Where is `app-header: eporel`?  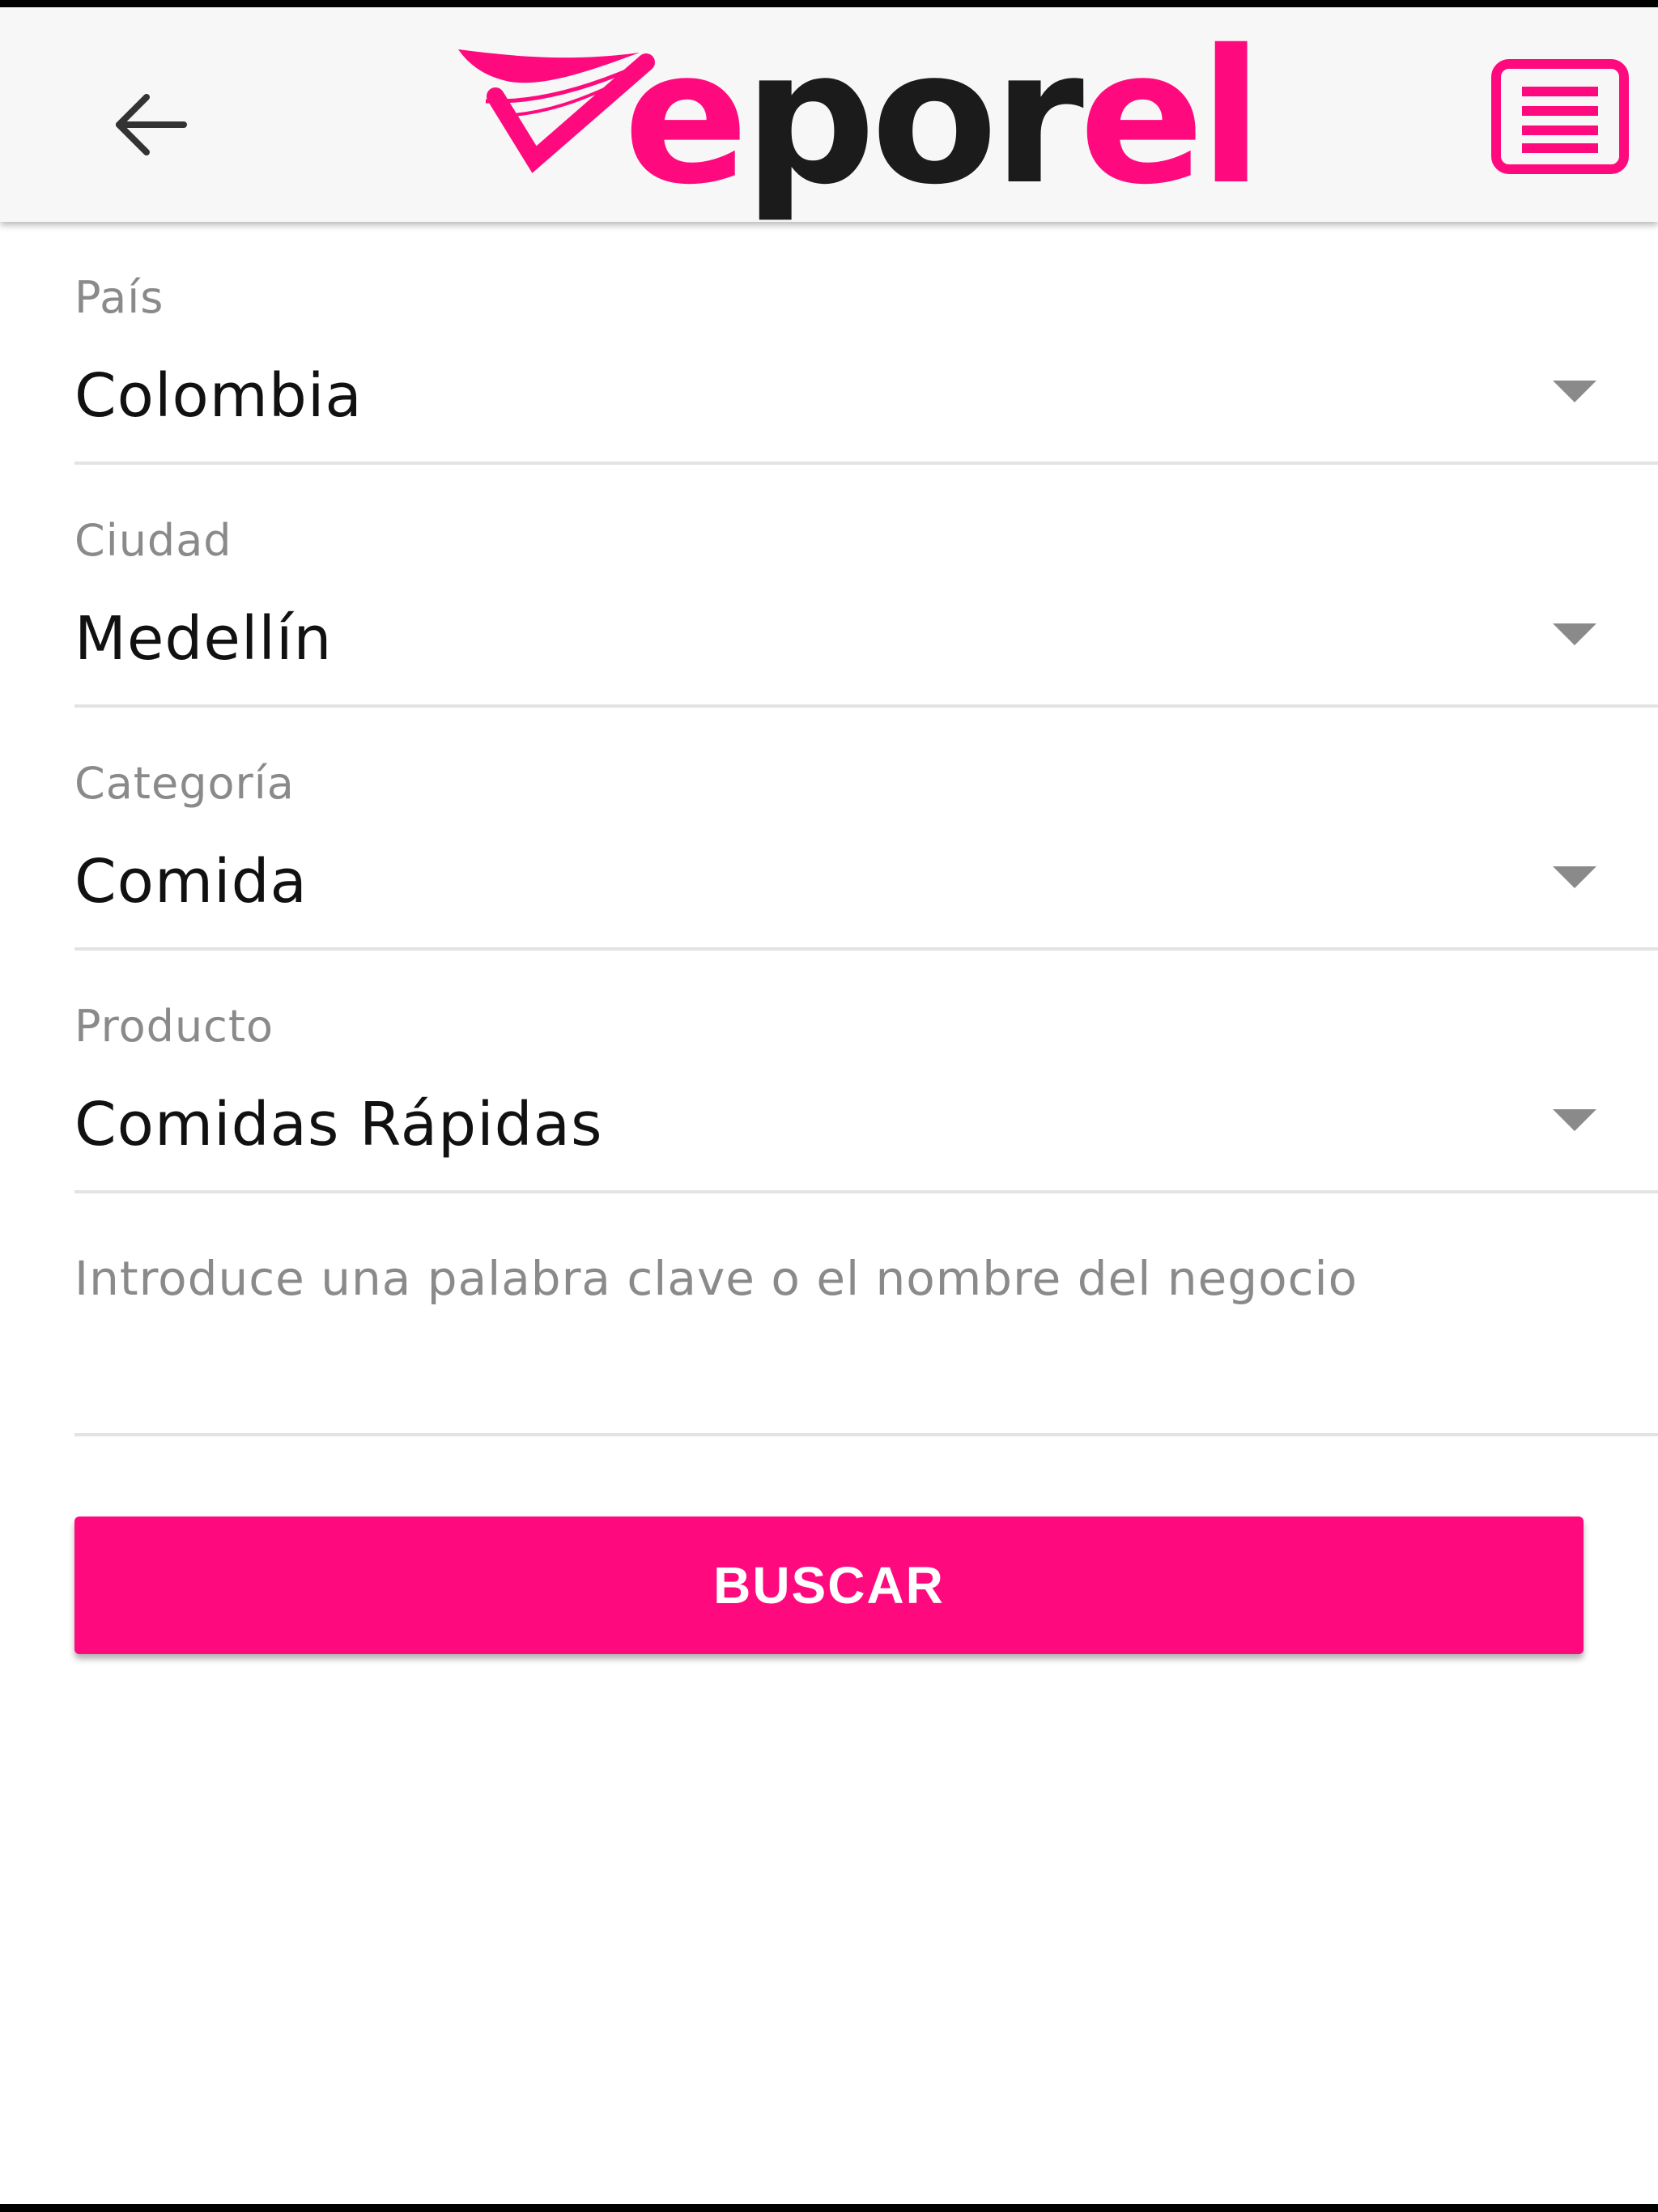
app-header: eporel is located at coordinates (829, 115).